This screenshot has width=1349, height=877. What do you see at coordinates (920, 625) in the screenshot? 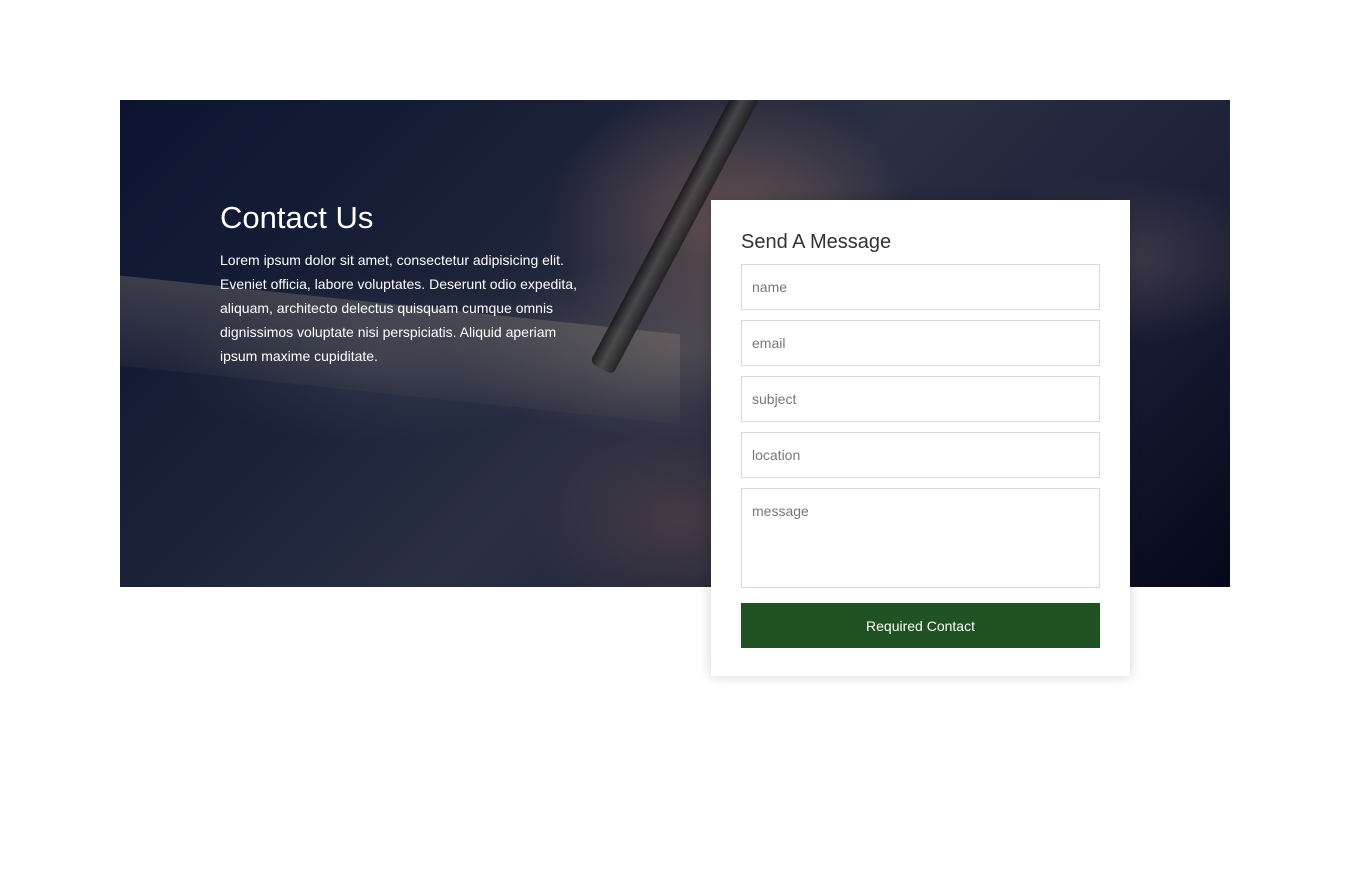
I see `submit-button: Required Contact` at bounding box center [920, 625].